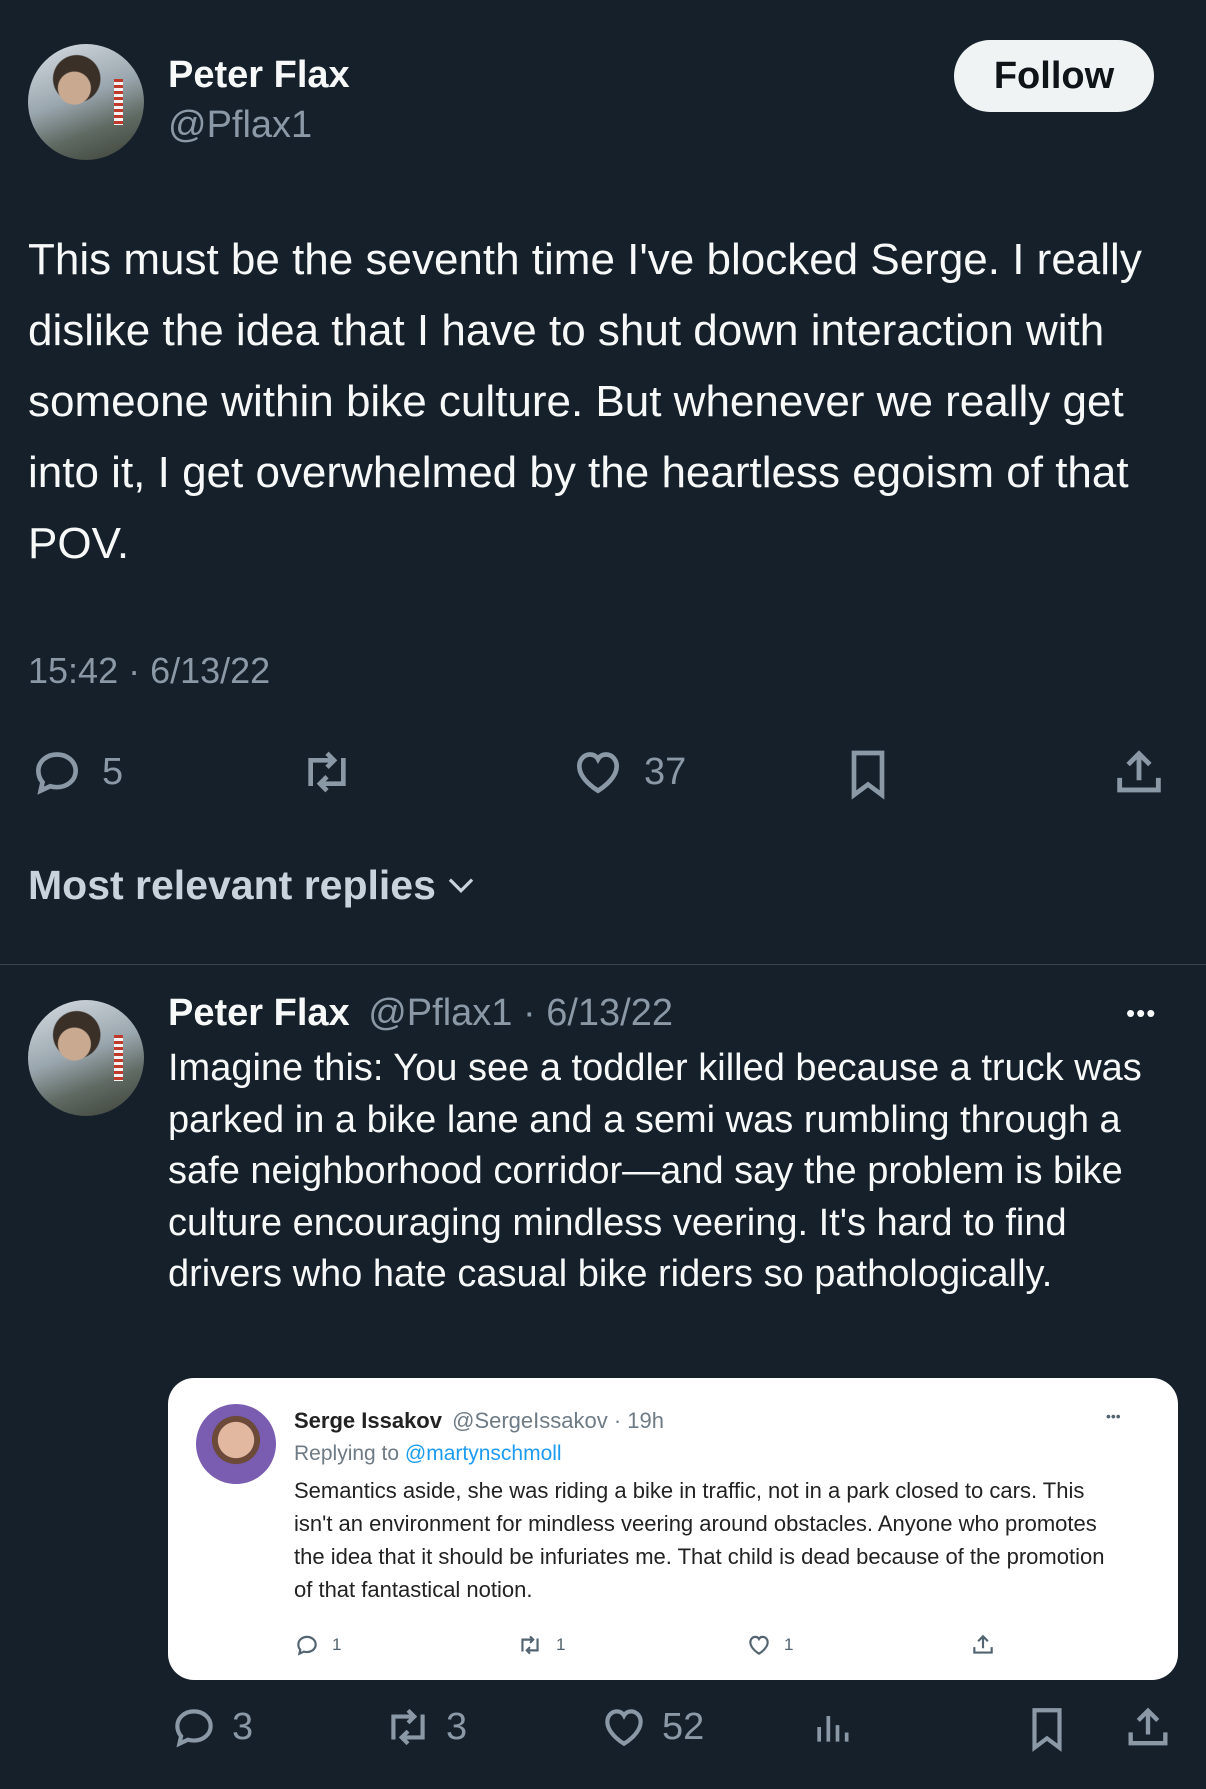 Image resolution: width=1206 pixels, height=1789 pixels. What do you see at coordinates (683, 1726) in the screenshot?
I see `reply-like-count: 52` at bounding box center [683, 1726].